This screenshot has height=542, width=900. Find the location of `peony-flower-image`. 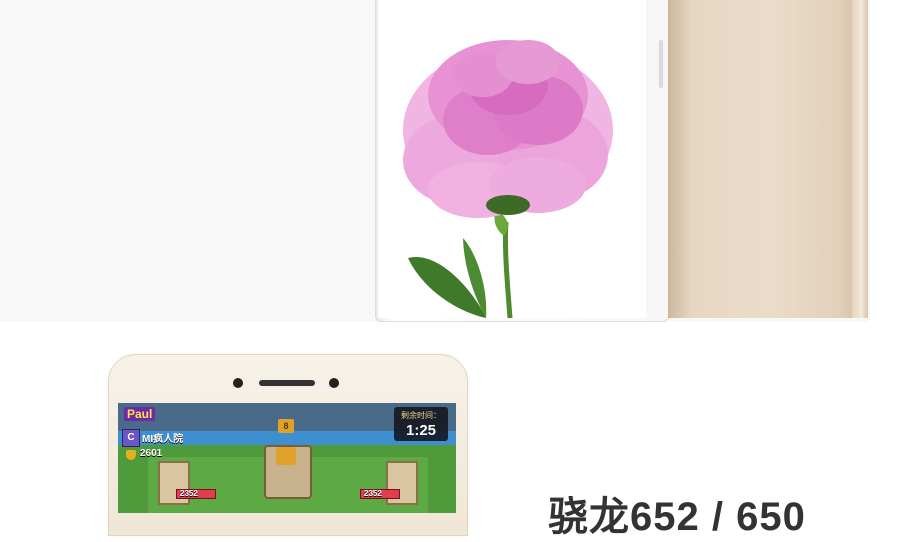

peony-flower-image is located at coordinates (508, 179).